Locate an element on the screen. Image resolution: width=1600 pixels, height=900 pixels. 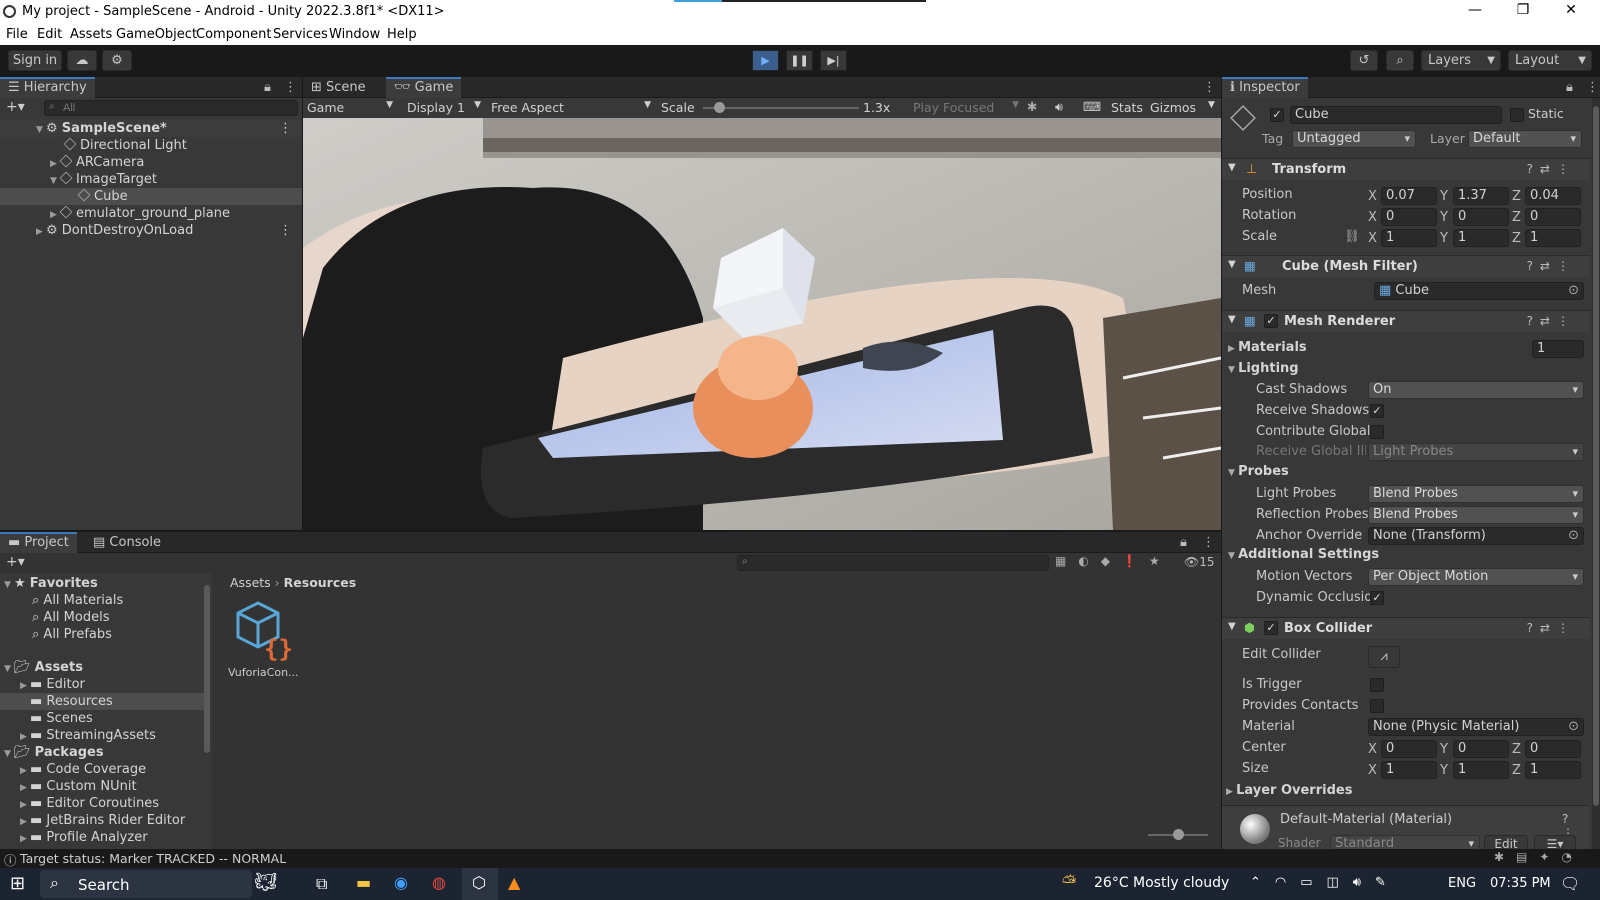
menu-help: Help is located at coordinates (402, 34).